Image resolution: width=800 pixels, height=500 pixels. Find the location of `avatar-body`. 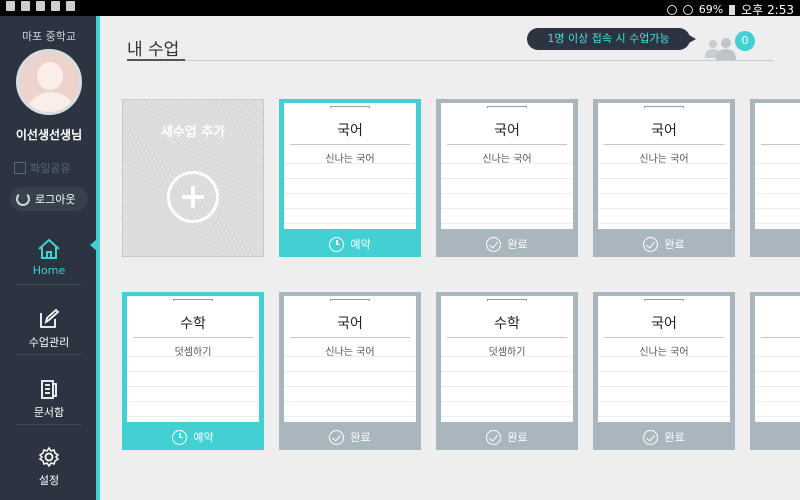

avatar-body is located at coordinates (51, 102).